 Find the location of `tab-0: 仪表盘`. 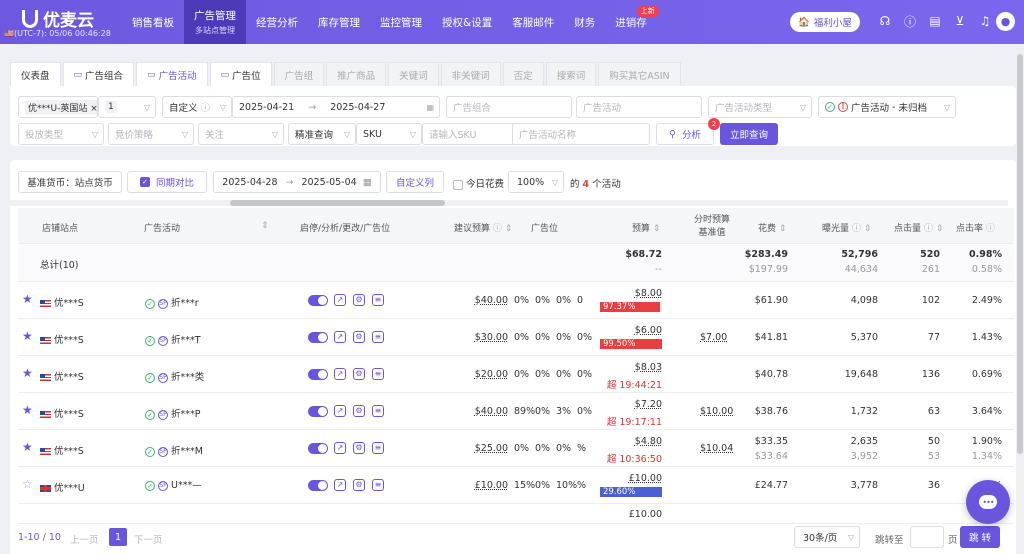

tab-0: 仪表盘 is located at coordinates (35, 74).